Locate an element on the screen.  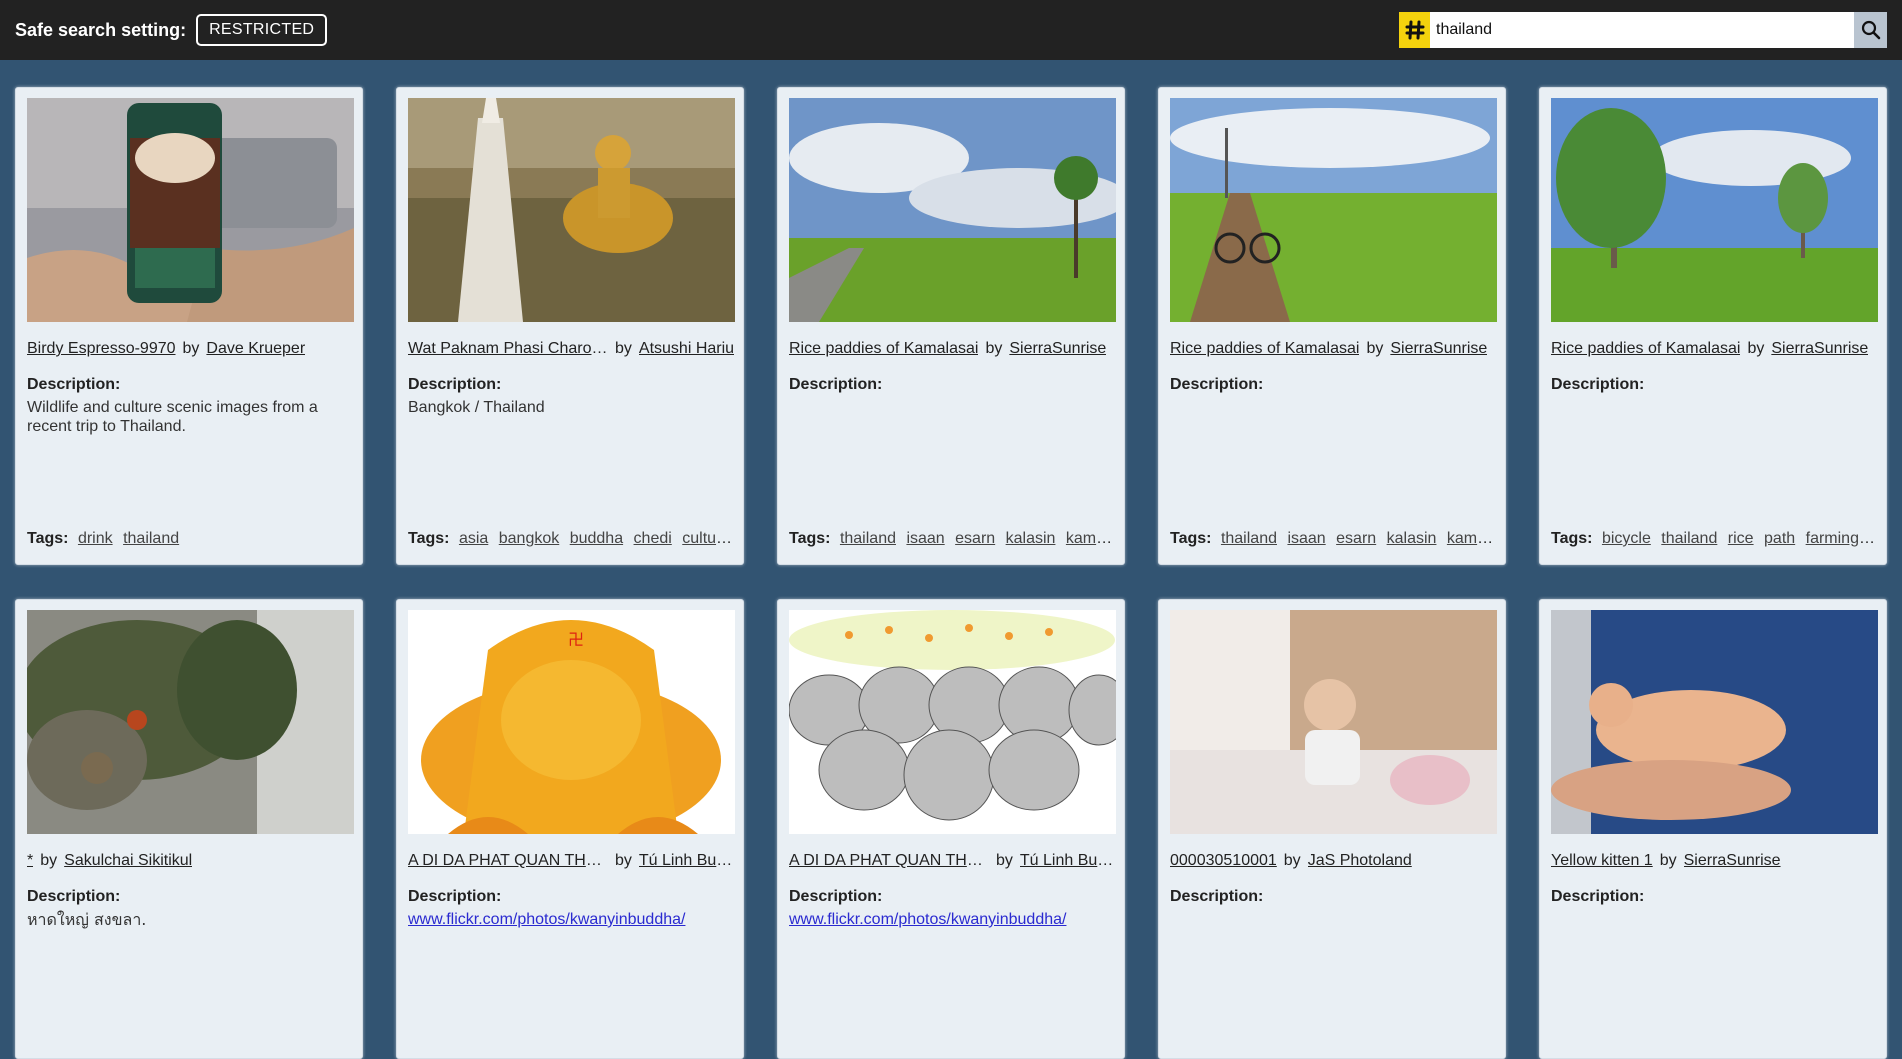
result-title-link: Yellow kitten 1 is located at coordinates (1602, 861).